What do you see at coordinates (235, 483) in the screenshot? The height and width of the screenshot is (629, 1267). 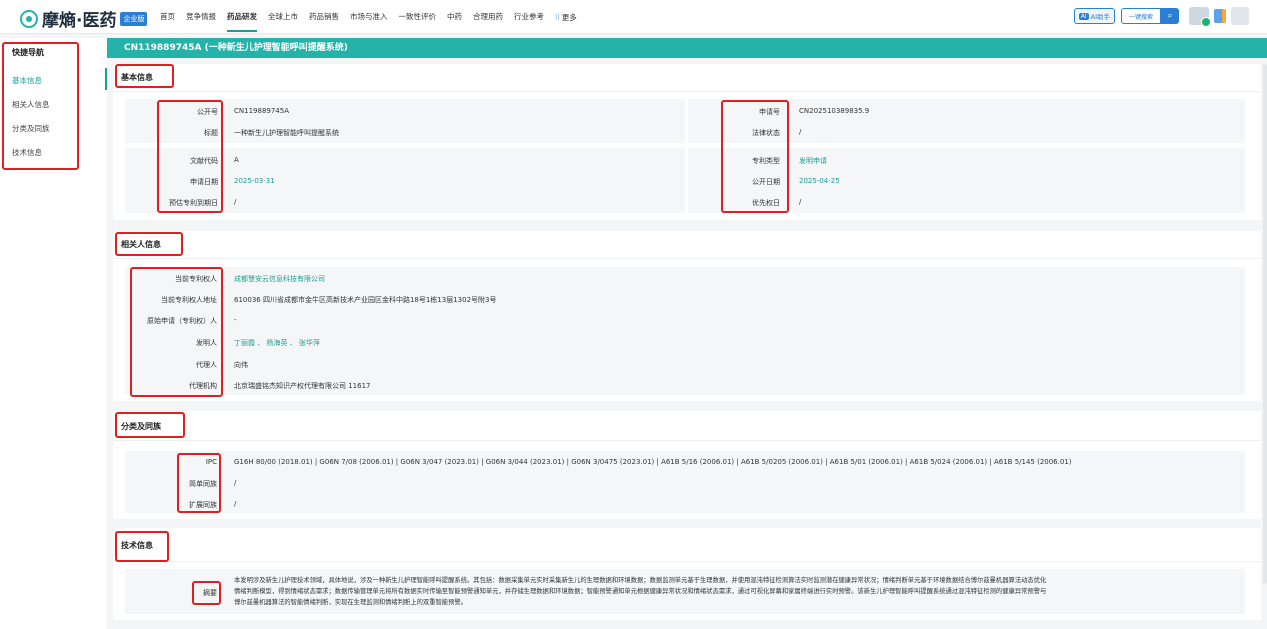 I see `value-simple-family: /` at bounding box center [235, 483].